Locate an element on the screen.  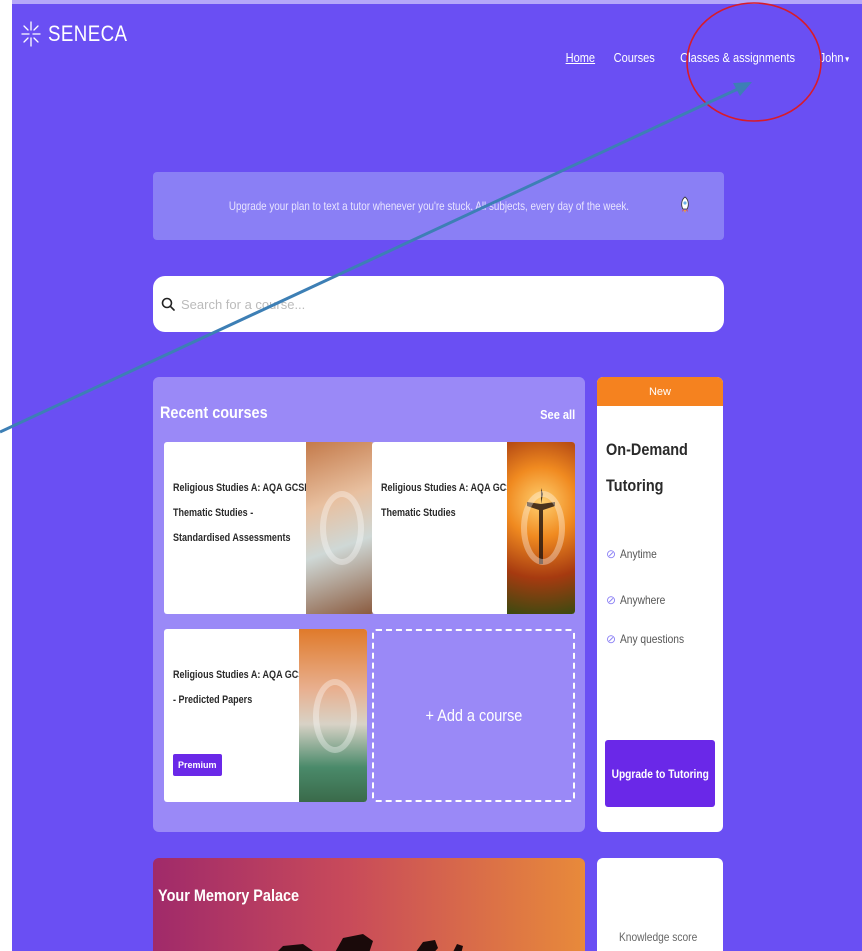
logo-text: SENECA is located at coordinates (88, 33).